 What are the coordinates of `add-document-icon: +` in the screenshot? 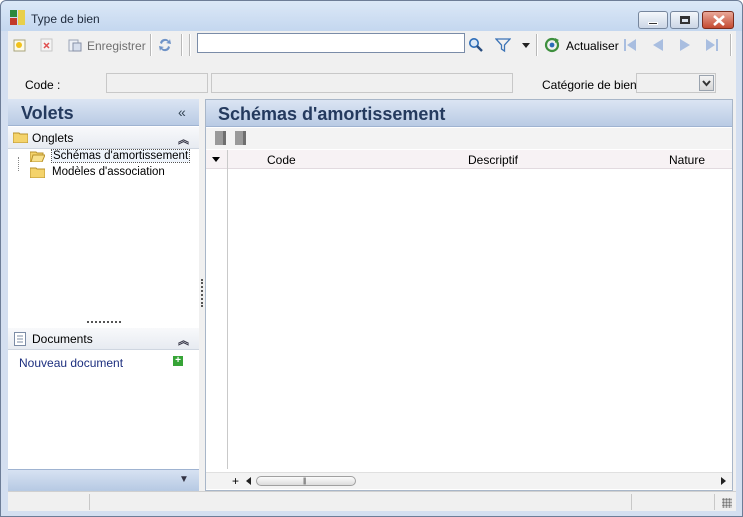 It's located at (178, 361).